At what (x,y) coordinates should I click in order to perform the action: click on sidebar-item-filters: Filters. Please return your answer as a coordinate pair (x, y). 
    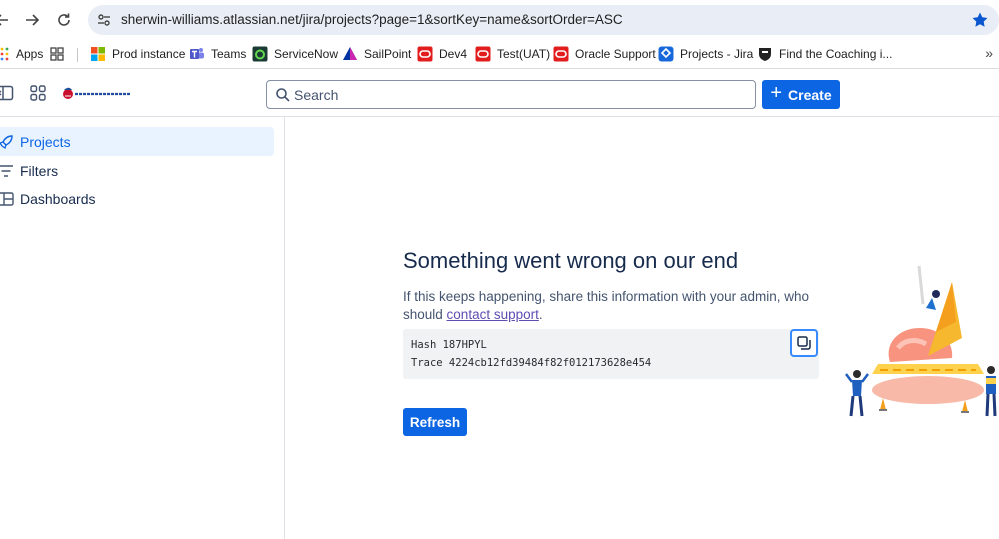
    Looking at the image, I should click on (137, 170).